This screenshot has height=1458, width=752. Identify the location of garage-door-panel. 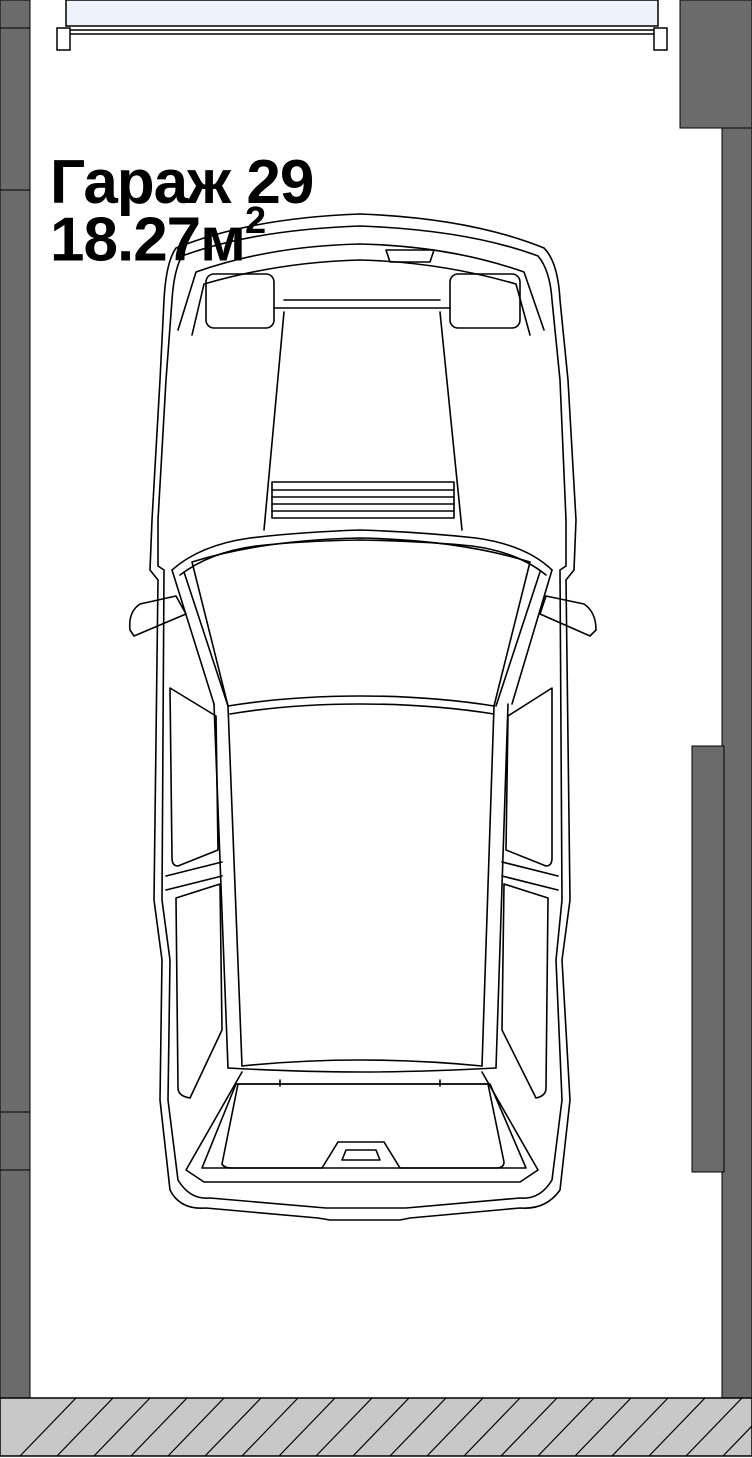
(362, 13).